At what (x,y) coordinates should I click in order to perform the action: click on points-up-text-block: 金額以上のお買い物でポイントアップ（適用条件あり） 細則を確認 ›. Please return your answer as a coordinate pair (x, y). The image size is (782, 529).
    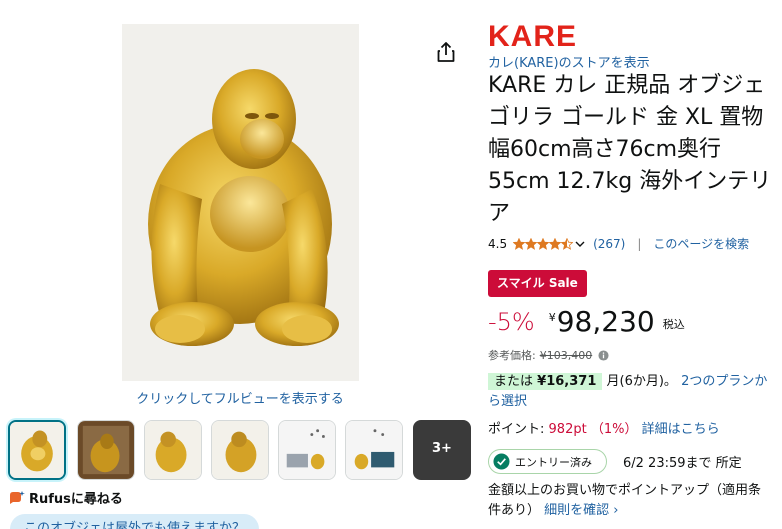
    Looking at the image, I should click on (630, 501).